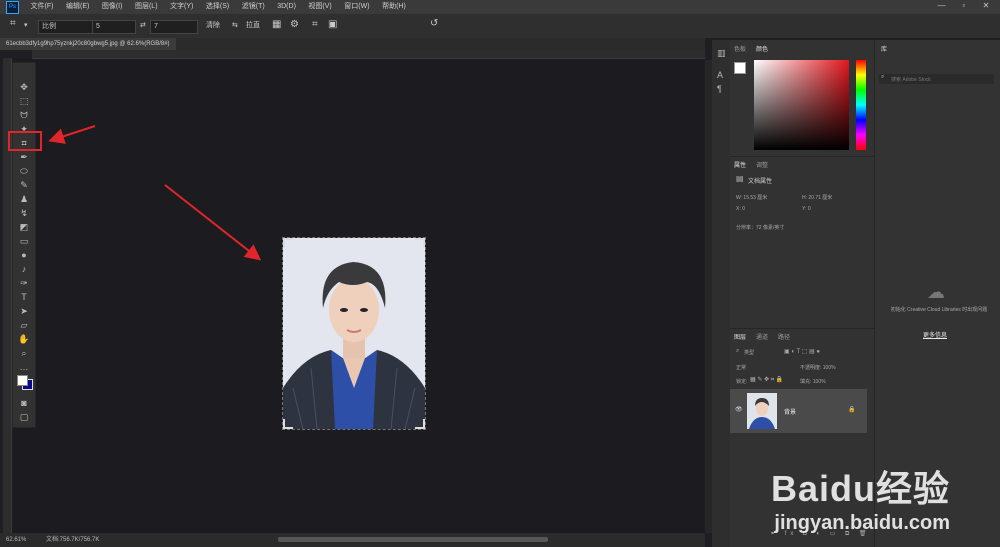  Describe the element at coordinates (760, 228) in the screenshot. I see `property-resolution: 分辨率：72 像素/英寸` at that location.